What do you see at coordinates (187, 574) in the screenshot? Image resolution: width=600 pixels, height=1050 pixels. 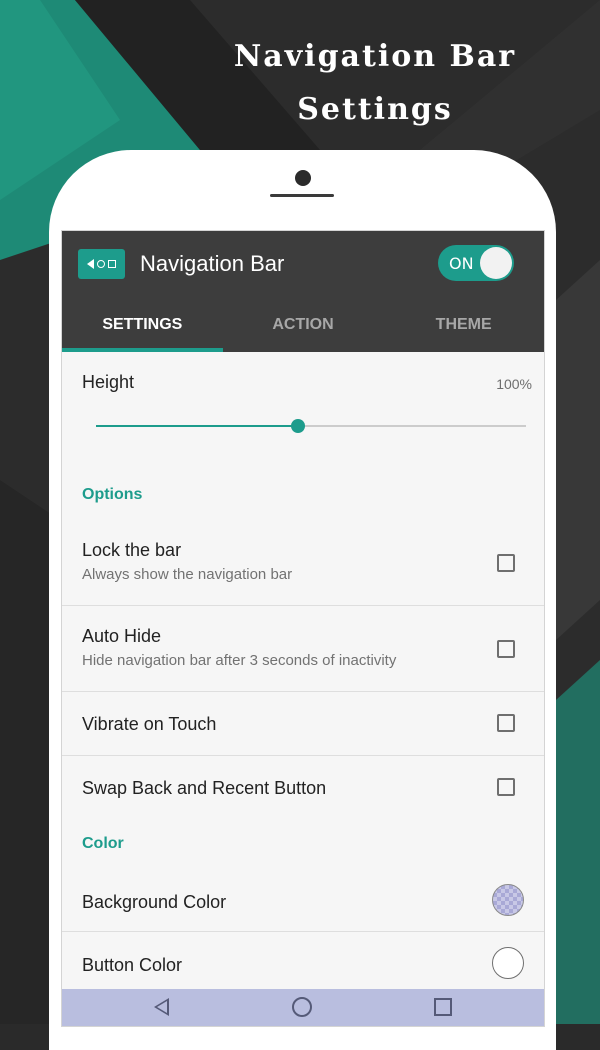 I see `option-subtitle: Always show the navigation bar` at bounding box center [187, 574].